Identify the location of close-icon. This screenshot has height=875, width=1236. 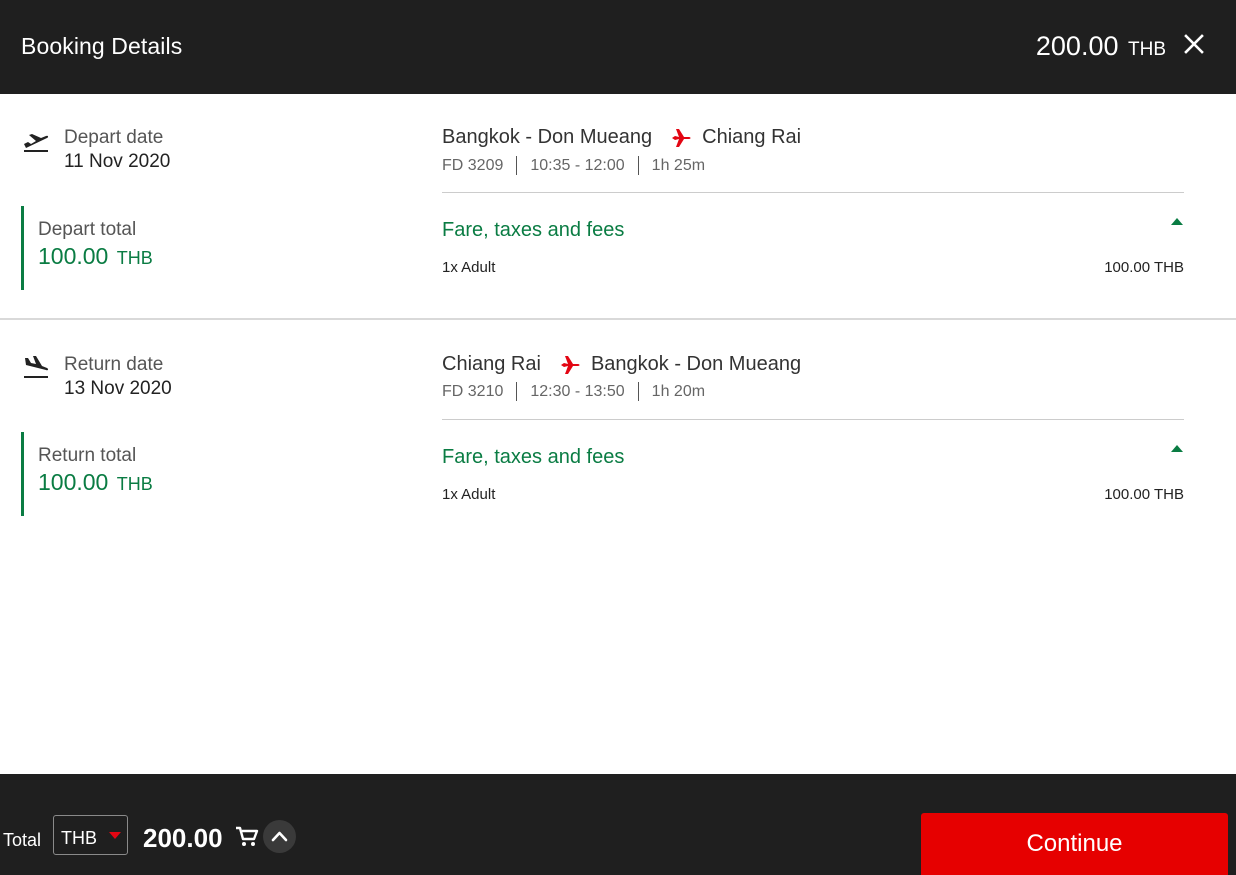
(1194, 44).